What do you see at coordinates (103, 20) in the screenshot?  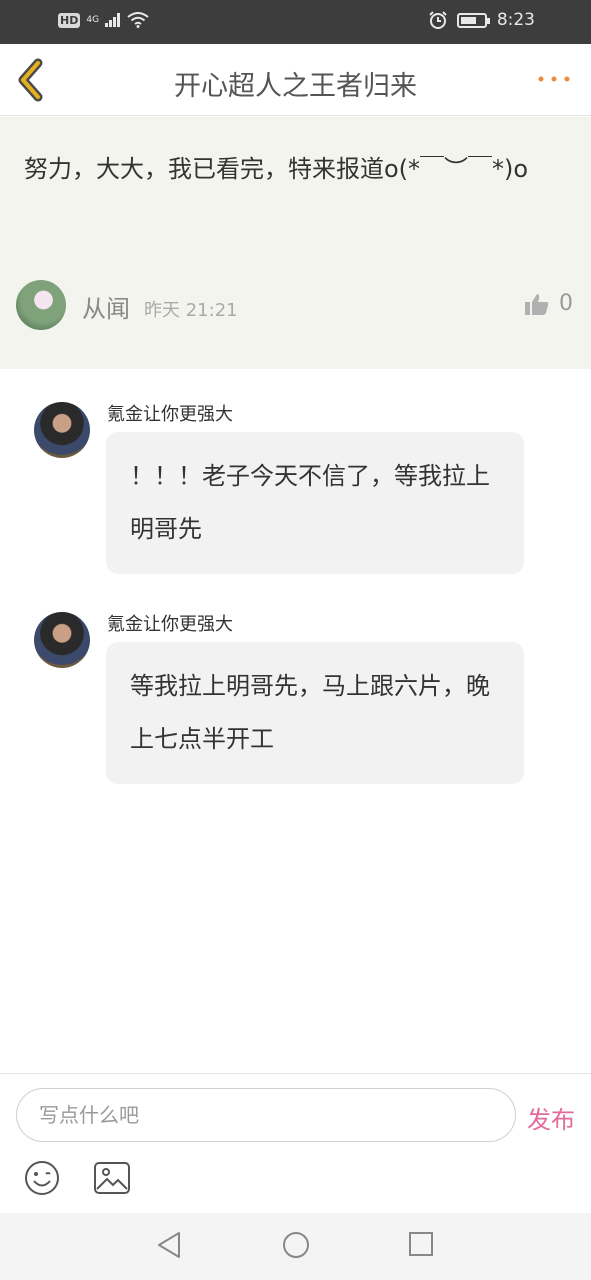 I see `status-left: HD 4G` at bounding box center [103, 20].